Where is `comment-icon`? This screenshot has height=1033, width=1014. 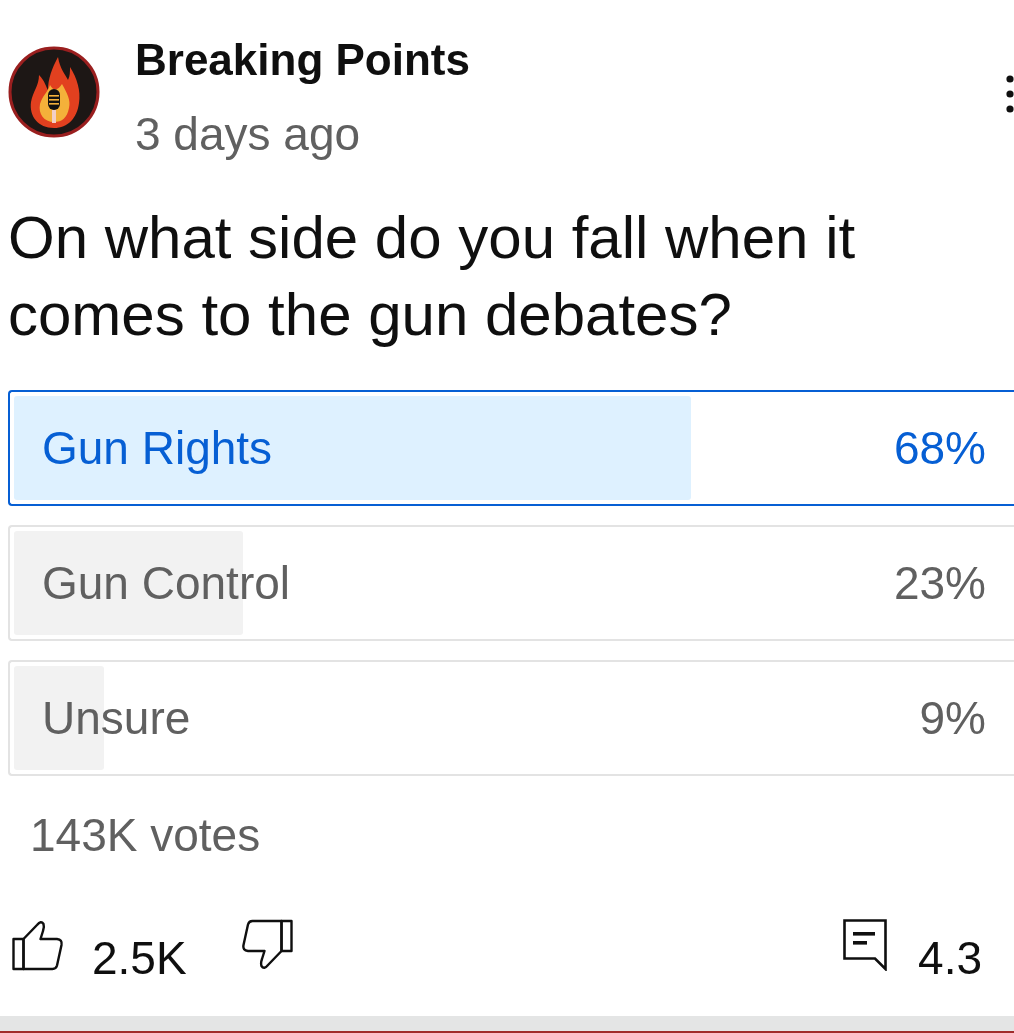
comment-icon is located at coordinates (865, 945).